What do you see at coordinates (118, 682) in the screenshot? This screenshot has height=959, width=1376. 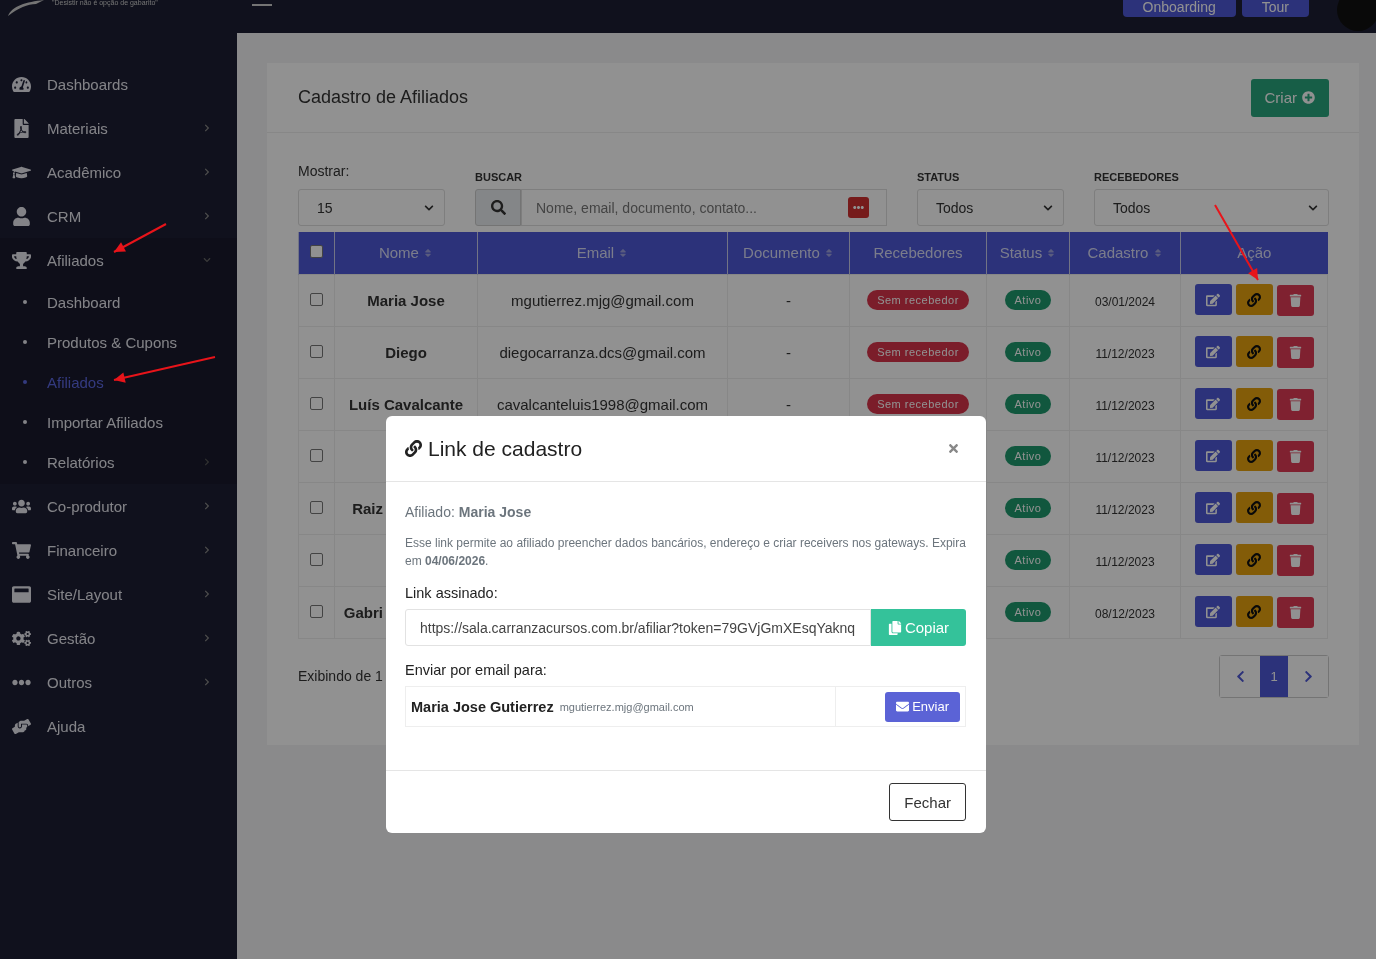 I see `sidebar-item: Outros` at bounding box center [118, 682].